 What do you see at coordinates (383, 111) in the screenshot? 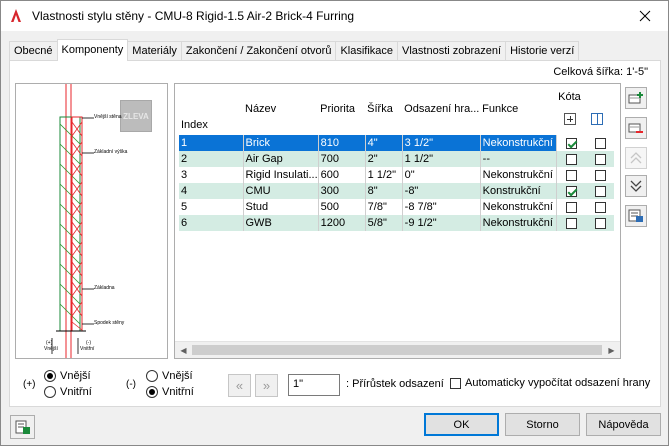
I see `column-header-width: Šířka` at bounding box center [383, 111].